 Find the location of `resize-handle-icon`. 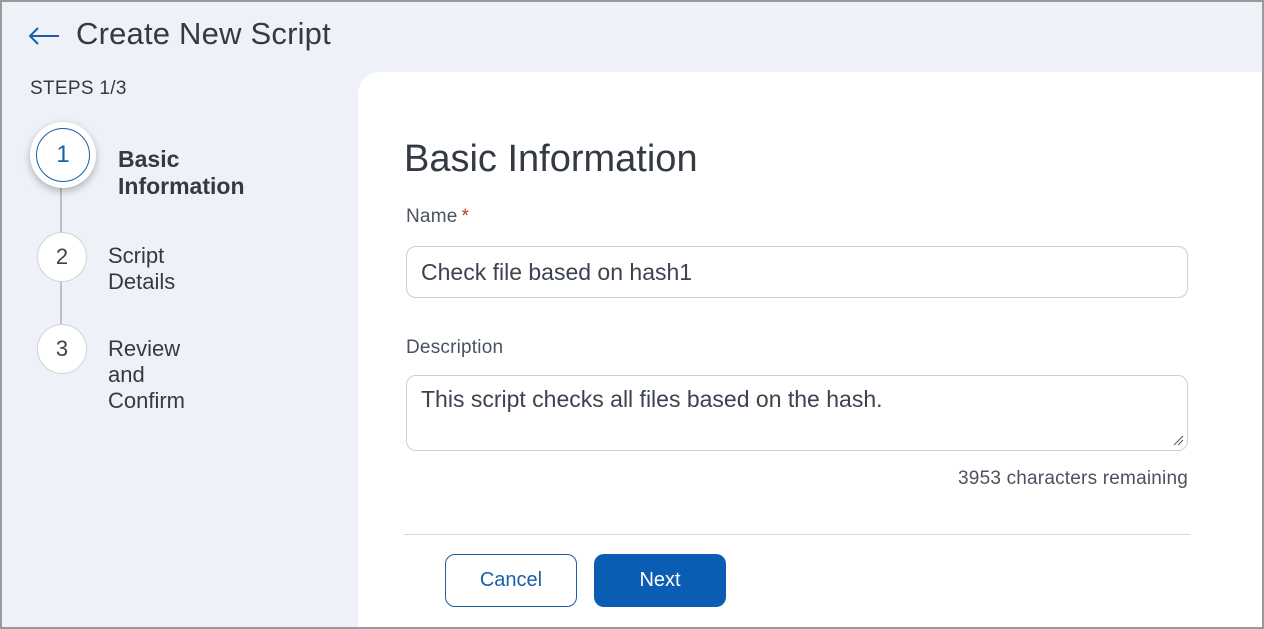

resize-handle-icon is located at coordinates (1178, 440).